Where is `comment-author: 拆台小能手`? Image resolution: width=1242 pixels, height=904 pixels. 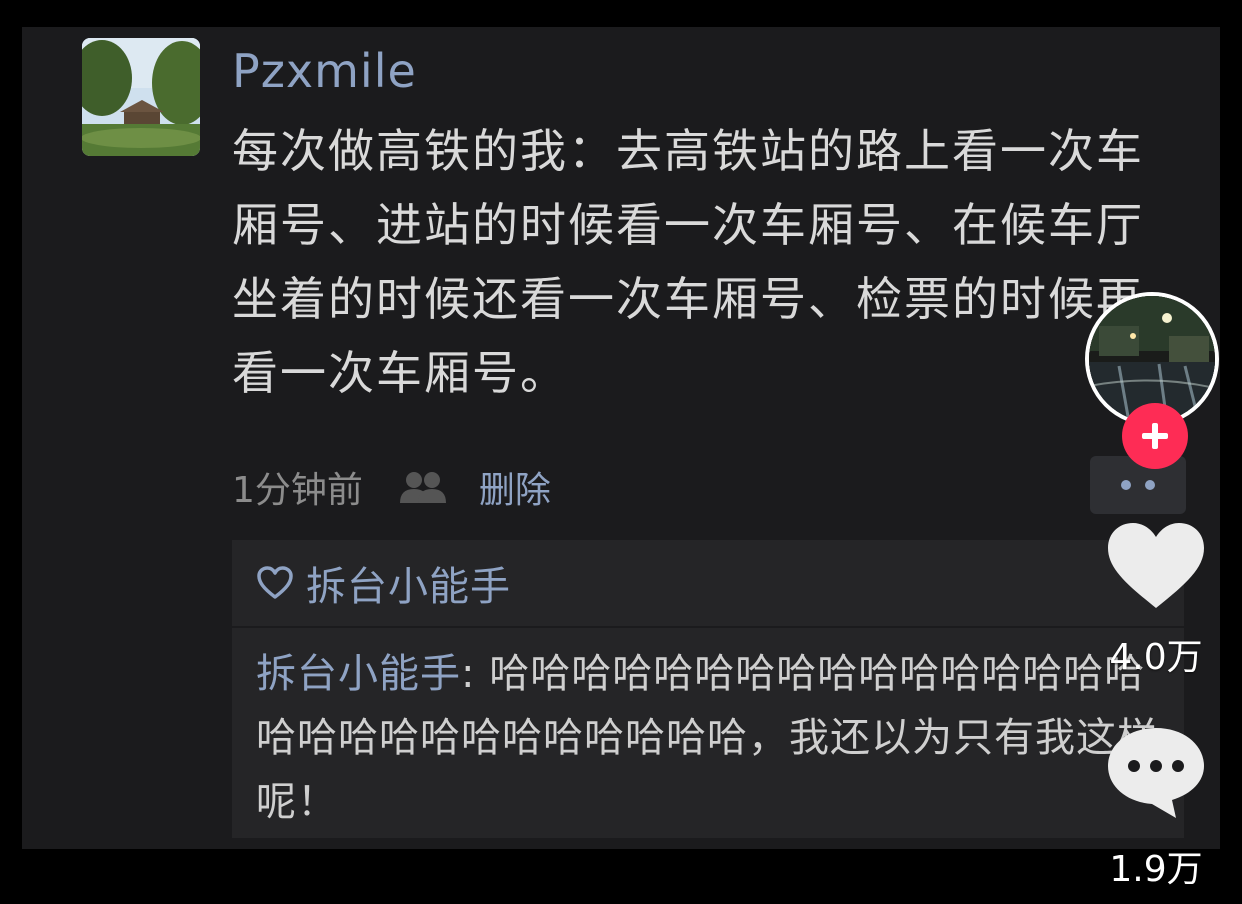 comment-author: 拆台小能手 is located at coordinates (358, 674).